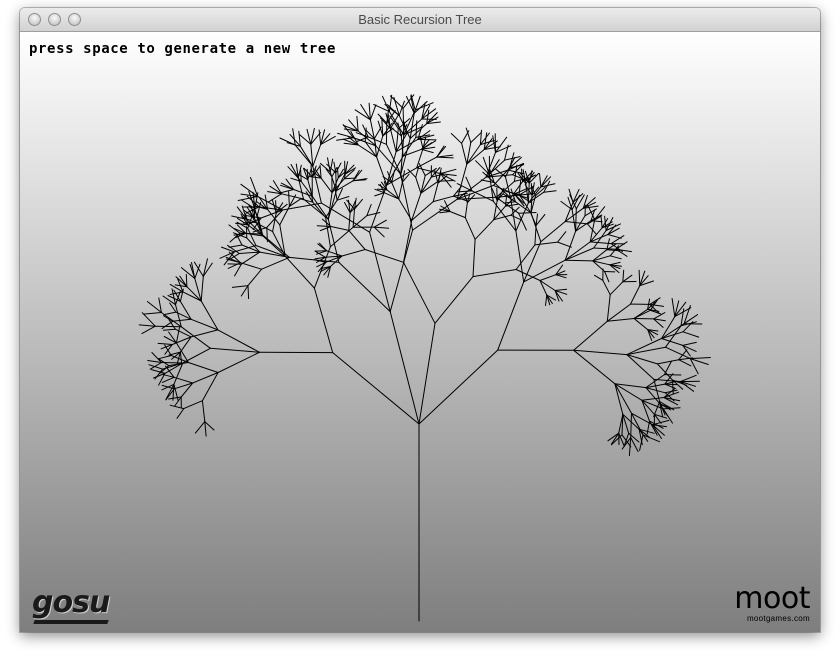  I want to click on title-bar: Basic Recursion Tree, so click(420, 20).